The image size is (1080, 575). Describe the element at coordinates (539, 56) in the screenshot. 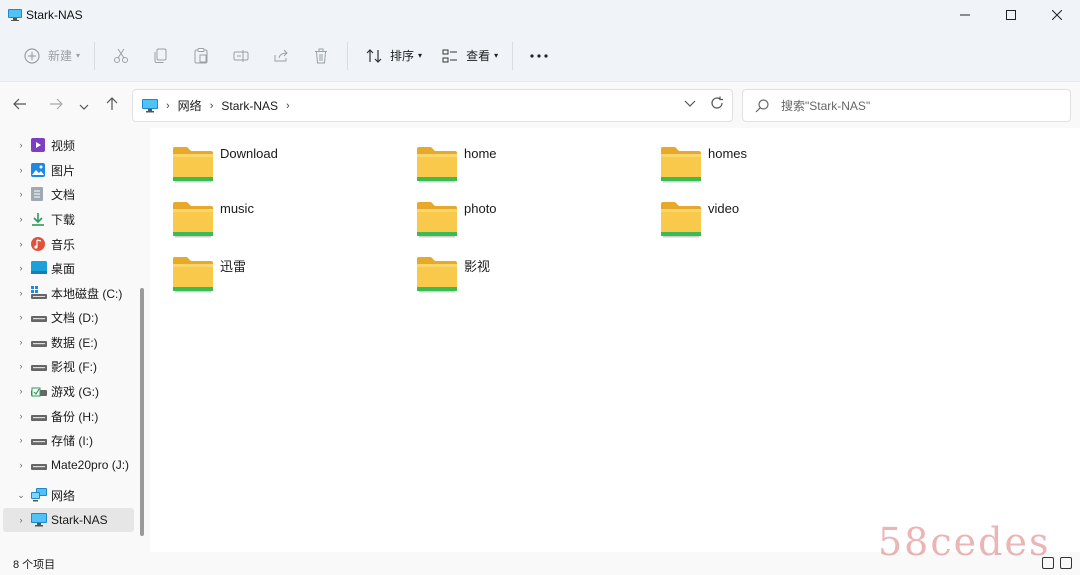

I see `more-options-button` at that location.